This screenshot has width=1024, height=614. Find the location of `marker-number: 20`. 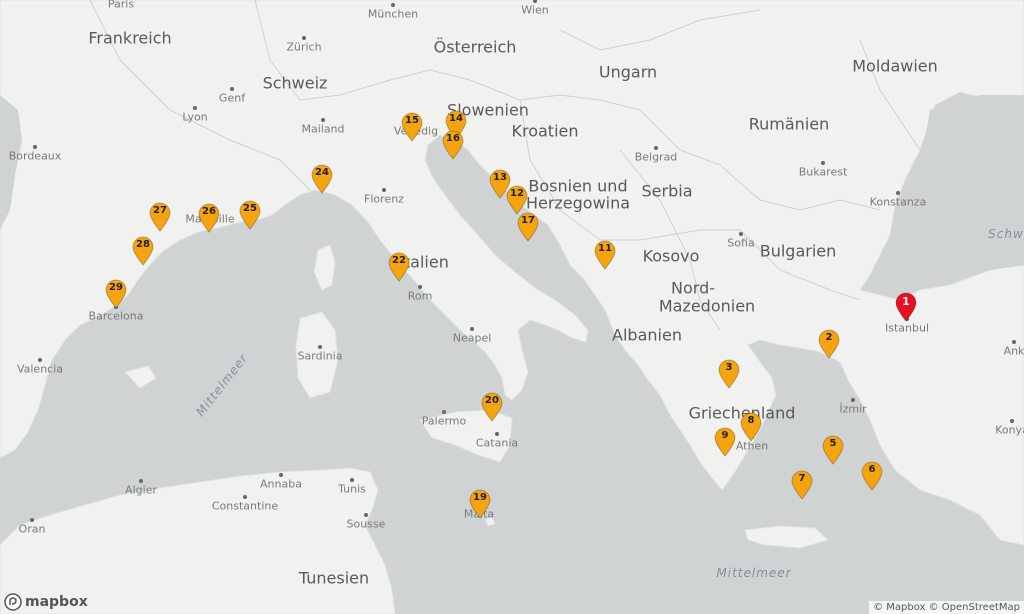

marker-number: 20 is located at coordinates (492, 400).